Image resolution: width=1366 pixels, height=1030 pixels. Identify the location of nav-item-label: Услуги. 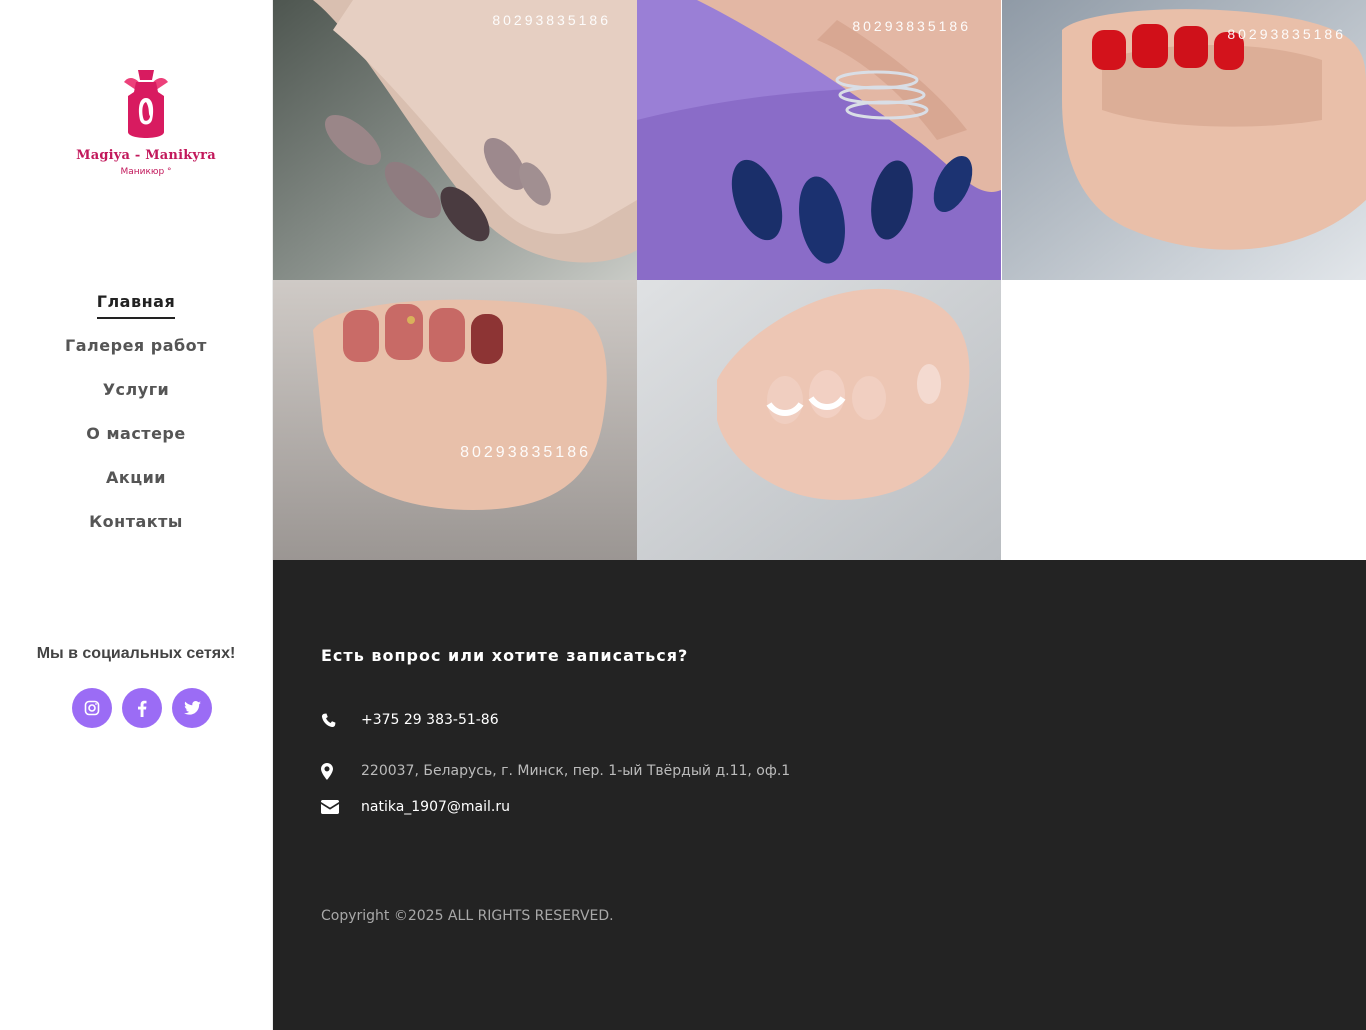
(136, 389).